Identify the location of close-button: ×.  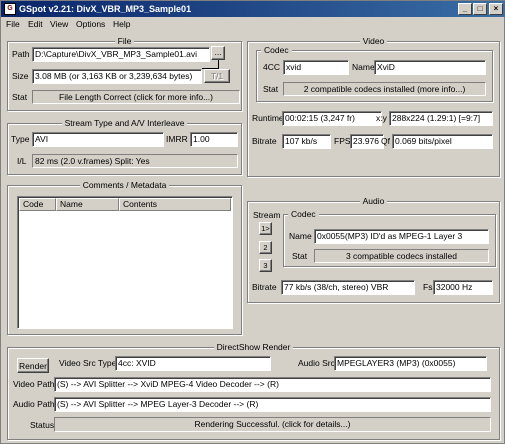
(496, 9).